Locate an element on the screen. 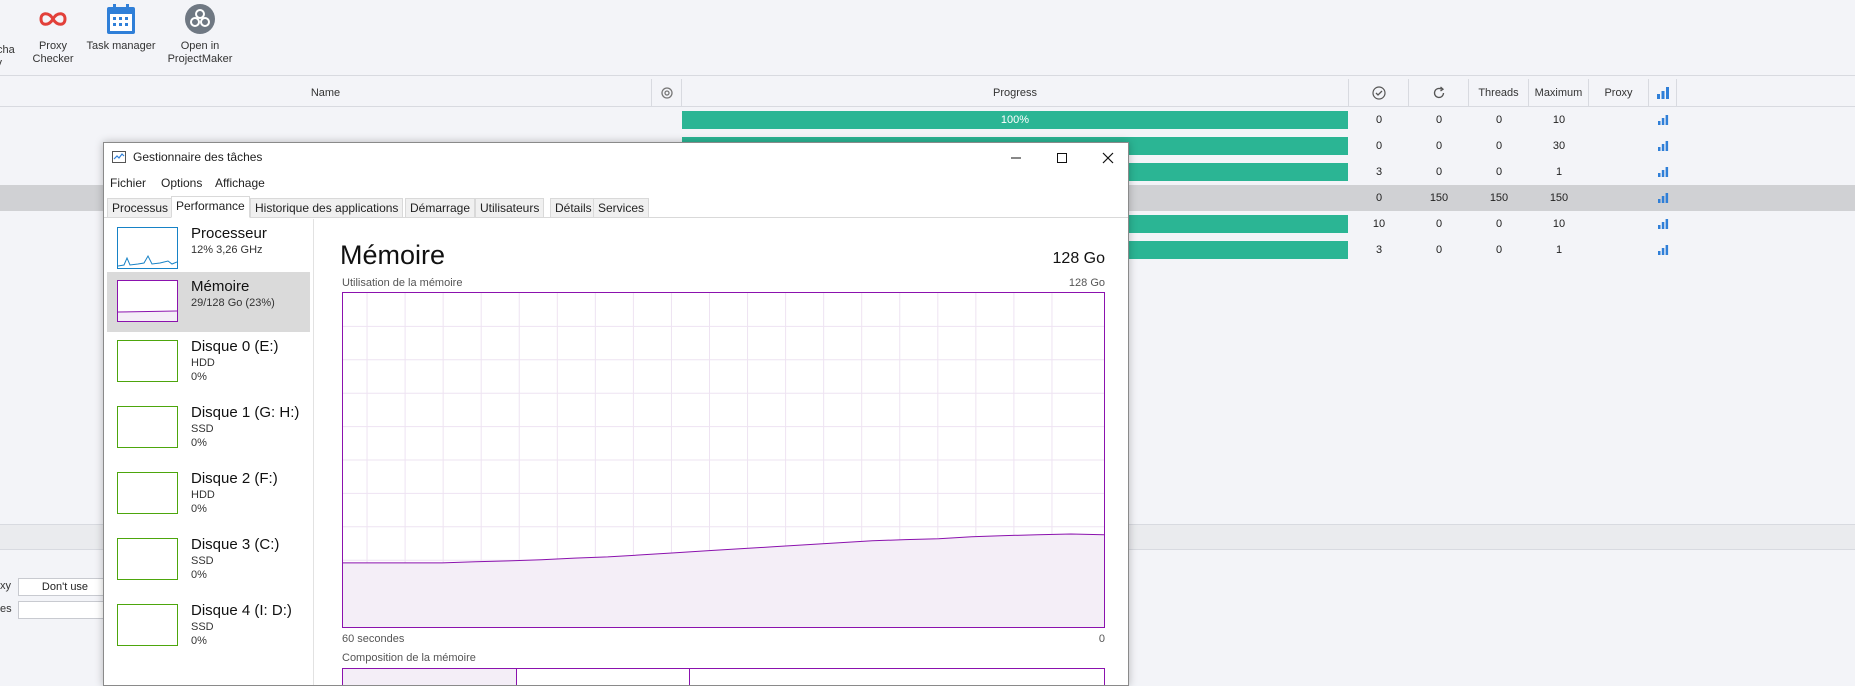 This screenshot has width=1855, height=686. column-header-progress: Progress is located at coordinates (1015, 93).